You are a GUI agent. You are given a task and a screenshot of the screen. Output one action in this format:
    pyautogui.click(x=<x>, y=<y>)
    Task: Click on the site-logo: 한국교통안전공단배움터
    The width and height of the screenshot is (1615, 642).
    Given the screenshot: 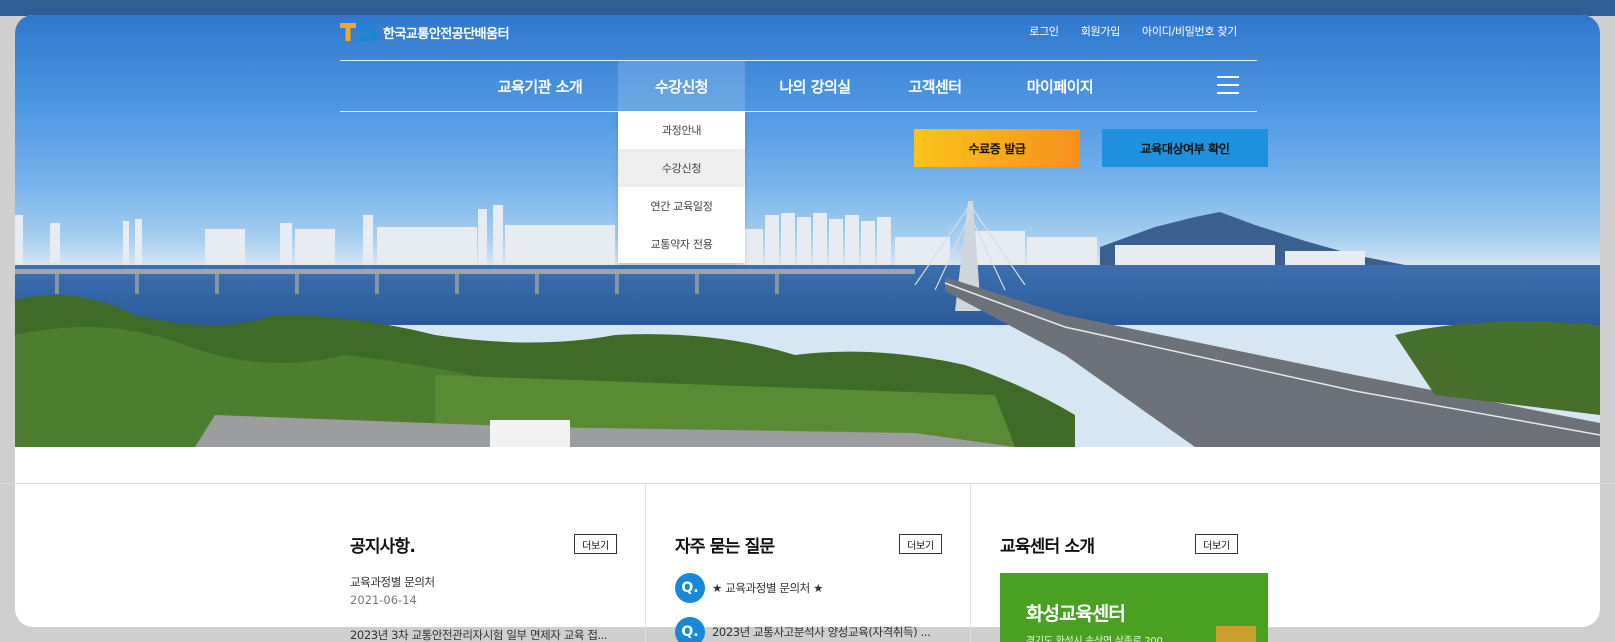 What is the action you would take?
    pyautogui.click(x=425, y=32)
    